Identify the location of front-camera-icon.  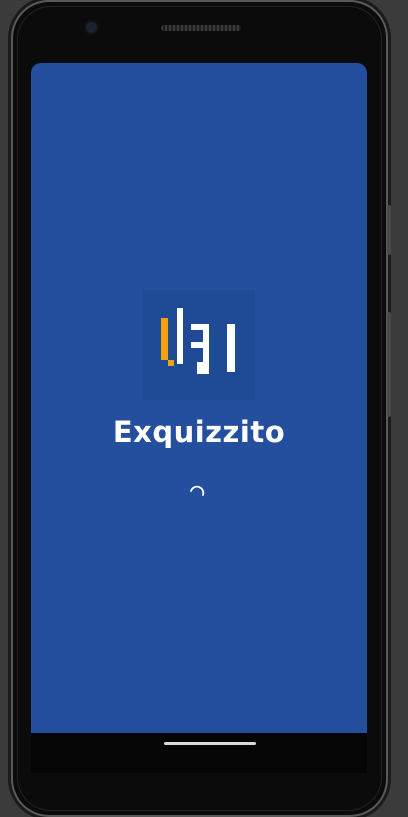
(91, 27).